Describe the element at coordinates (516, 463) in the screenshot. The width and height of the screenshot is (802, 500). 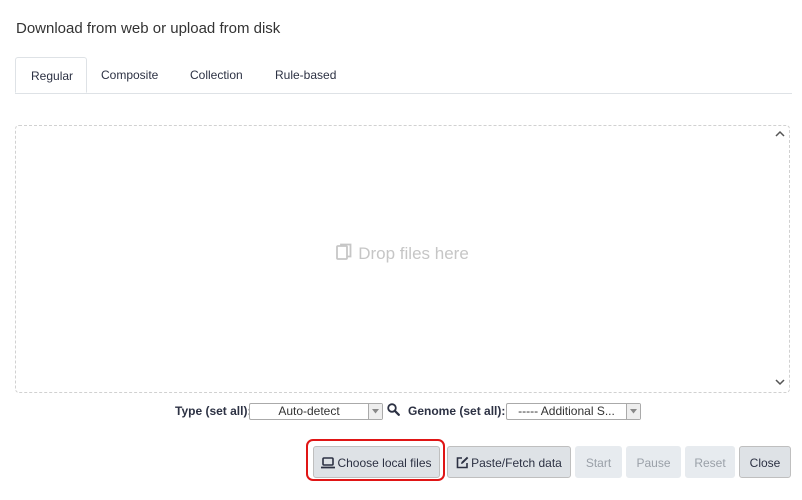
I see `paste-fetch-label: Paste/Fetch data` at that location.